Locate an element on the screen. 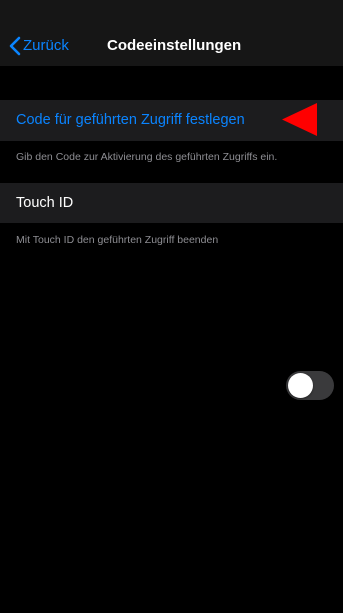  back-button: Zurück is located at coordinates (39, 46).